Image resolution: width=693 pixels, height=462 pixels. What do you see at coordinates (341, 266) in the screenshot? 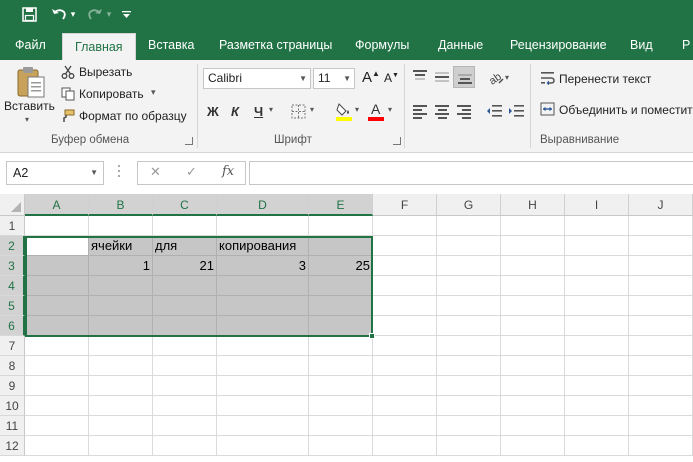
I see `cell-e3: 25` at bounding box center [341, 266].